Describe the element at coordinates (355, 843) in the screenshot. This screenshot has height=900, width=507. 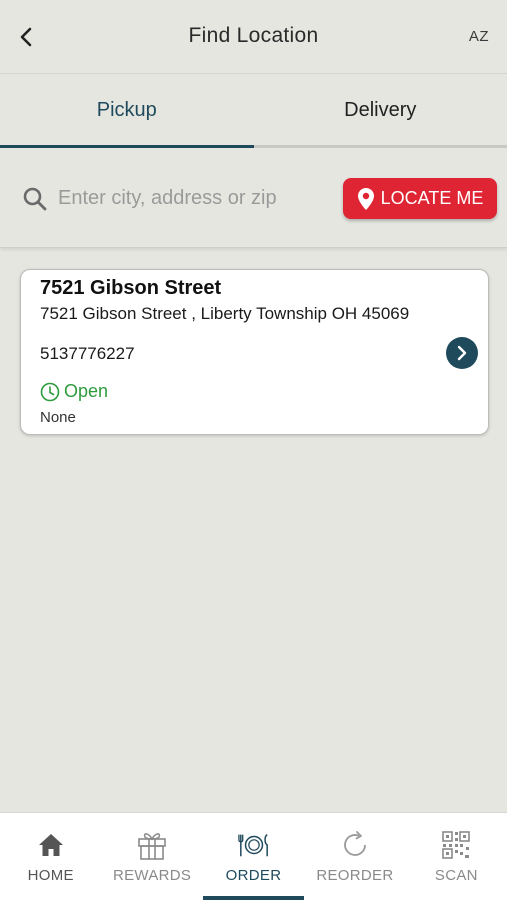
I see `refresh-icon` at that location.